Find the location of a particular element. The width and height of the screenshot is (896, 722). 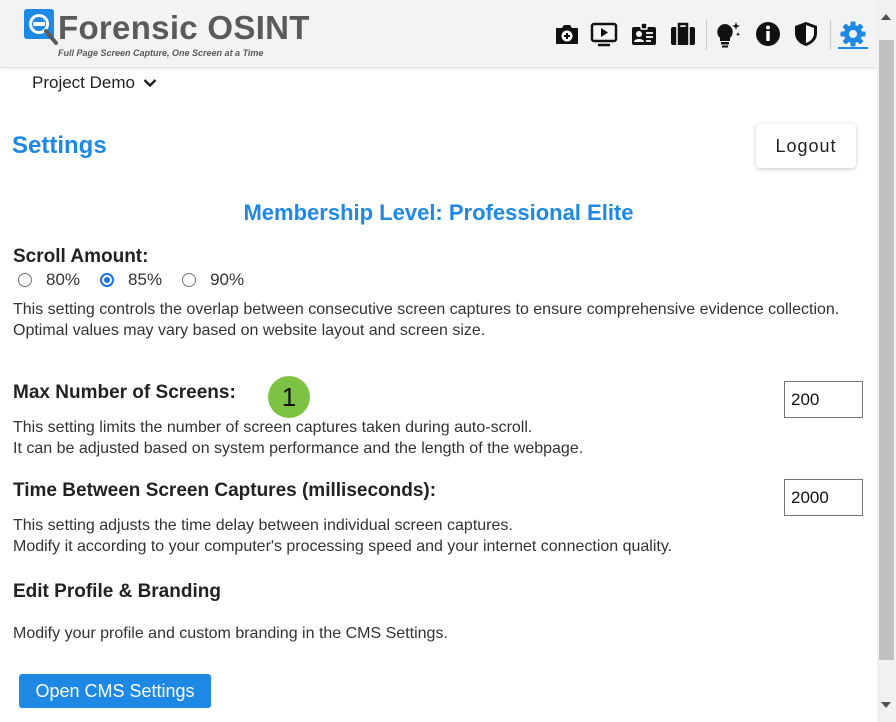

scroll-down-arrow-icon is located at coordinates (886, 705).